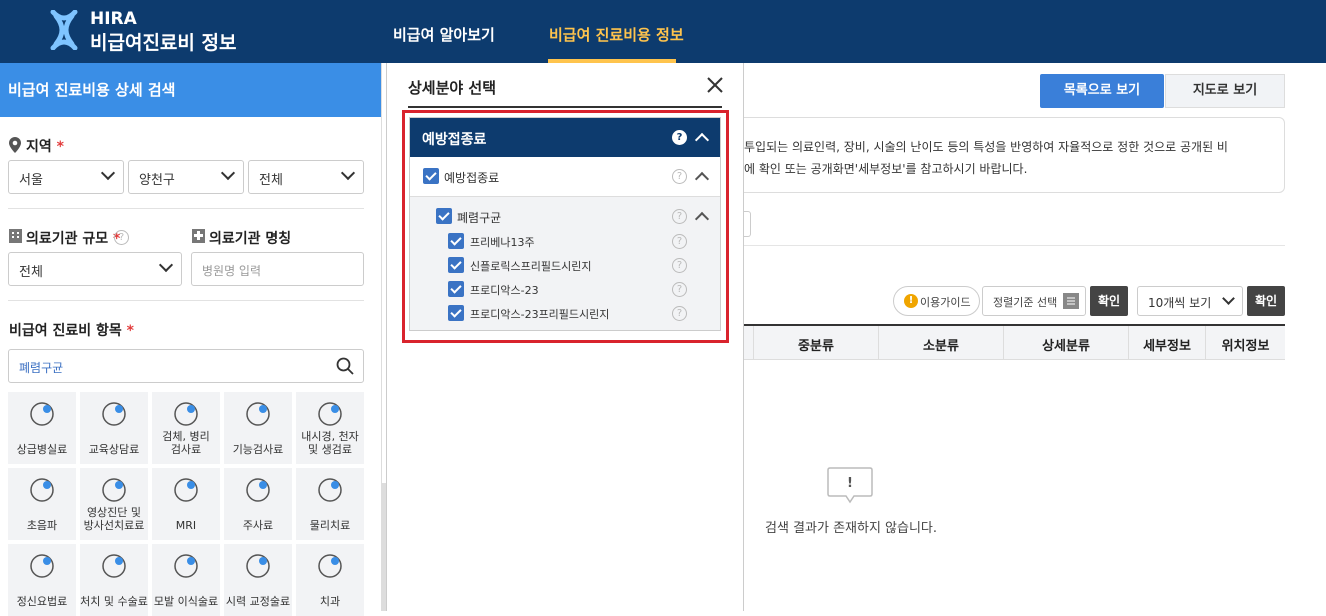 The image size is (1326, 616). What do you see at coordinates (502, 242) in the screenshot?
I see `vaccine-item-label: 프리베나13주` at bounding box center [502, 242].